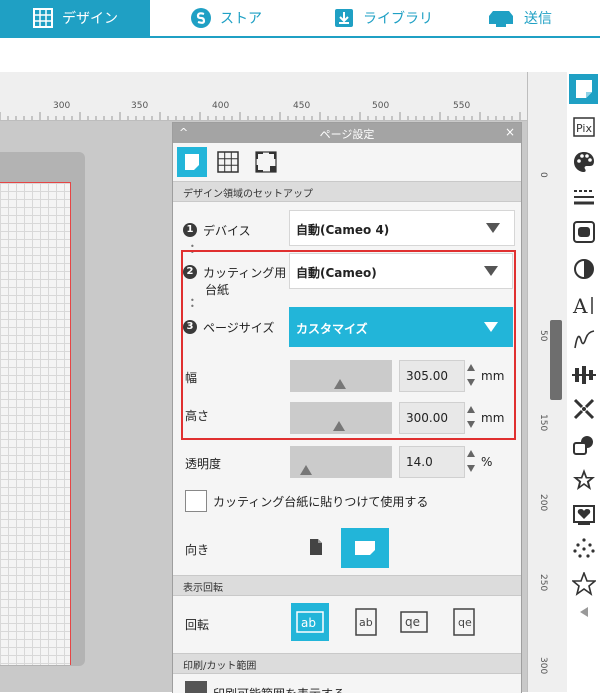  What do you see at coordinates (197, 416) in the screenshot?
I see `height-label: 高さ` at bounding box center [197, 416].